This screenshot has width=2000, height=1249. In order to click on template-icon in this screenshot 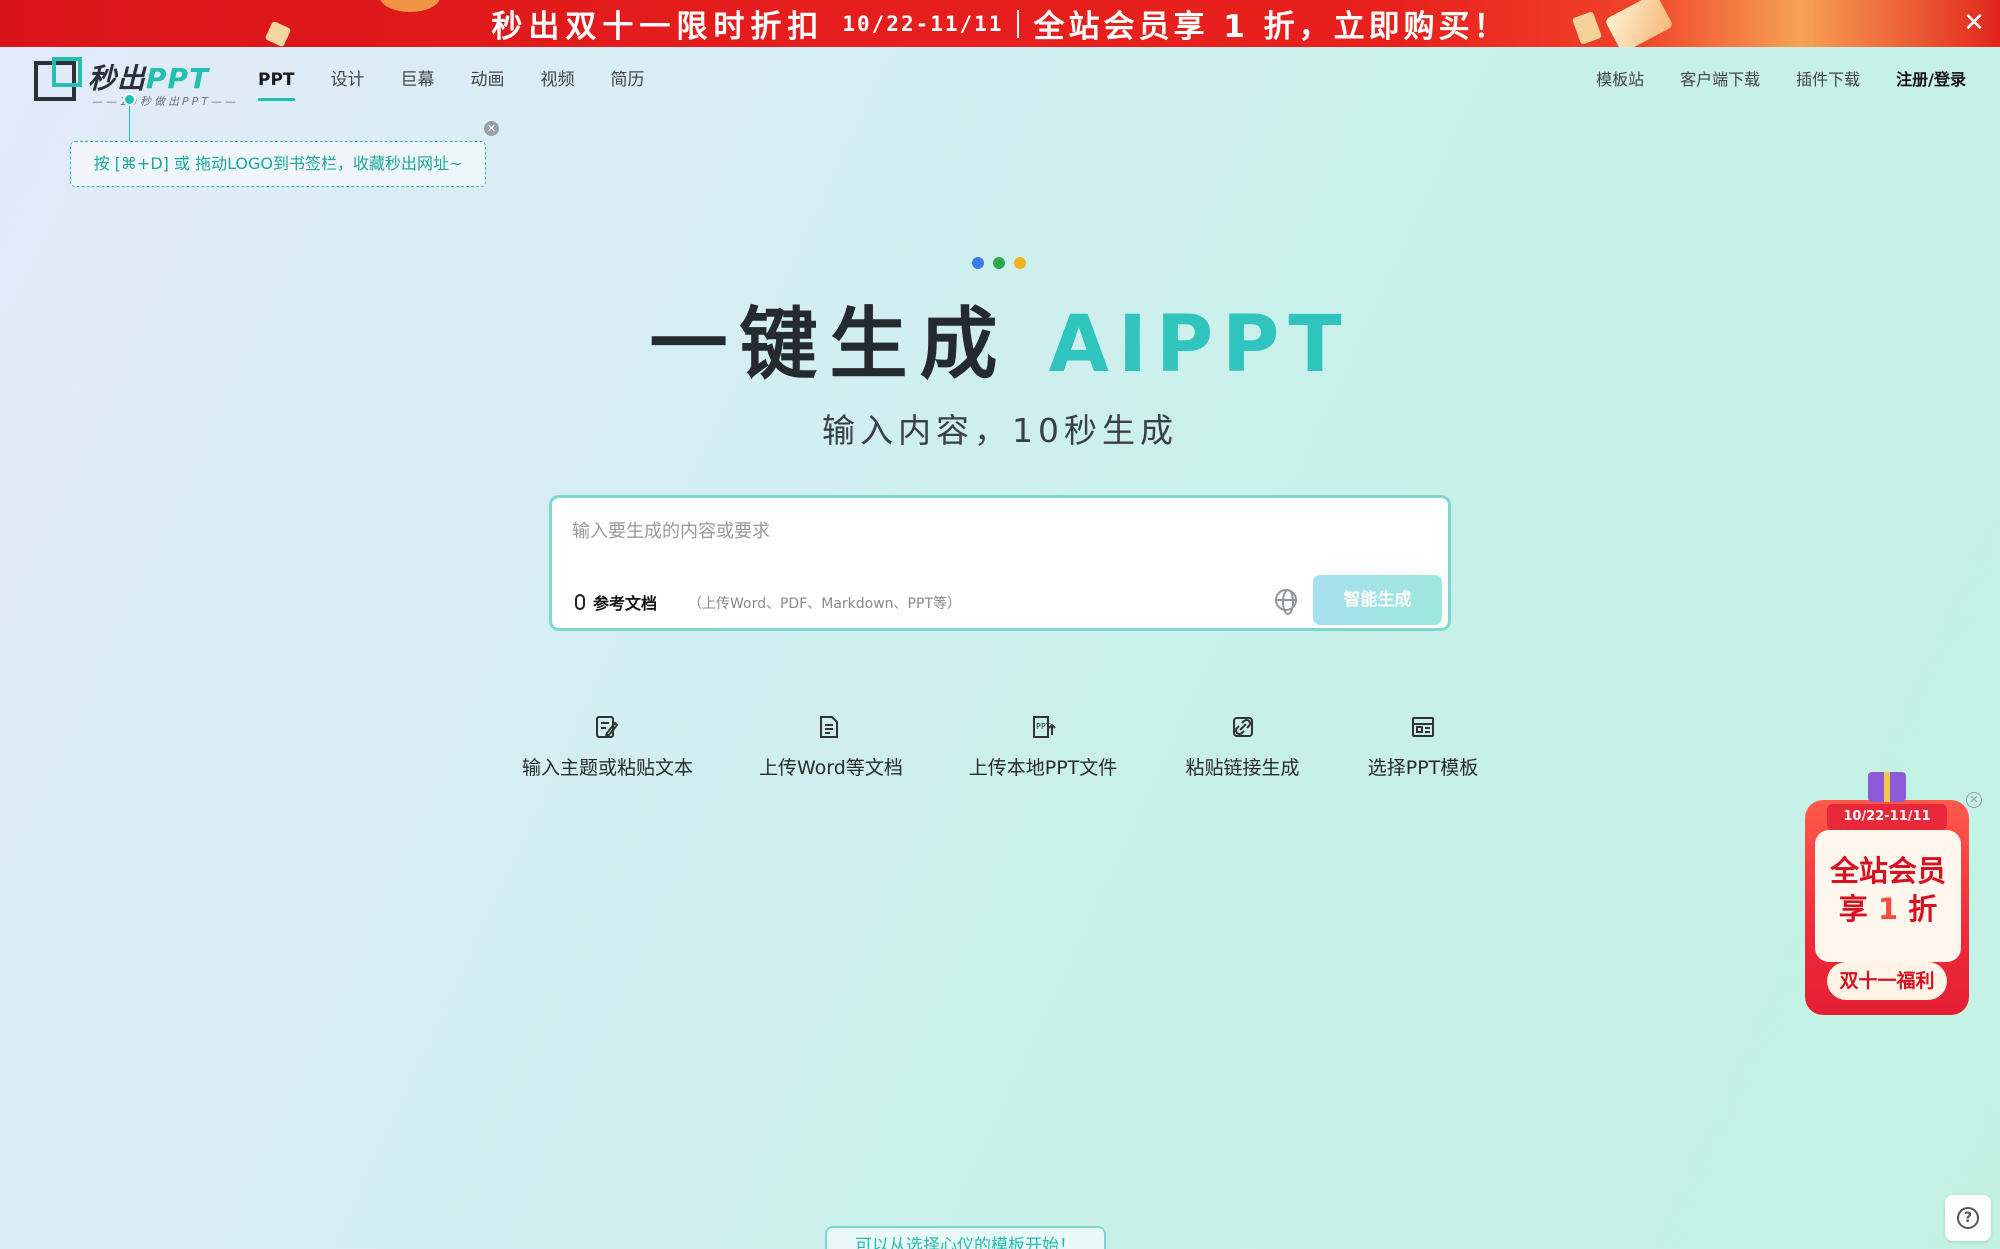, I will do `click(1423, 727)`.